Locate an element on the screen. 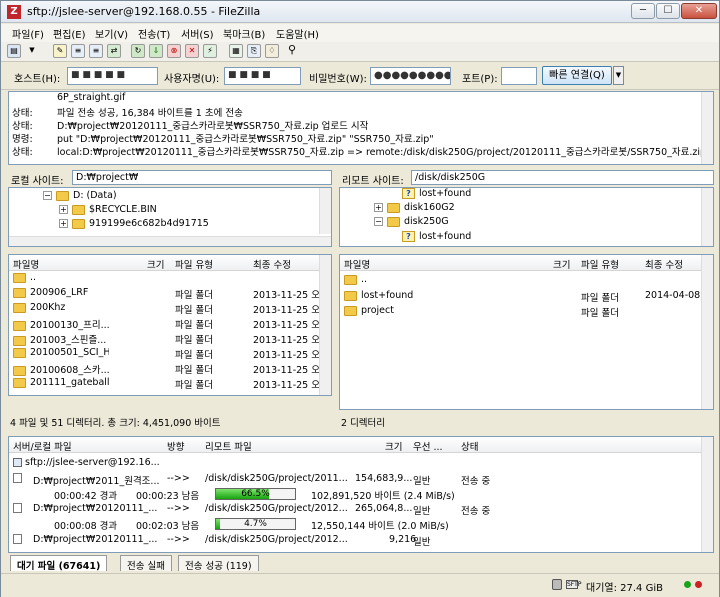 This screenshot has height=597, width=720. close-button: ✕ is located at coordinates (699, 11).